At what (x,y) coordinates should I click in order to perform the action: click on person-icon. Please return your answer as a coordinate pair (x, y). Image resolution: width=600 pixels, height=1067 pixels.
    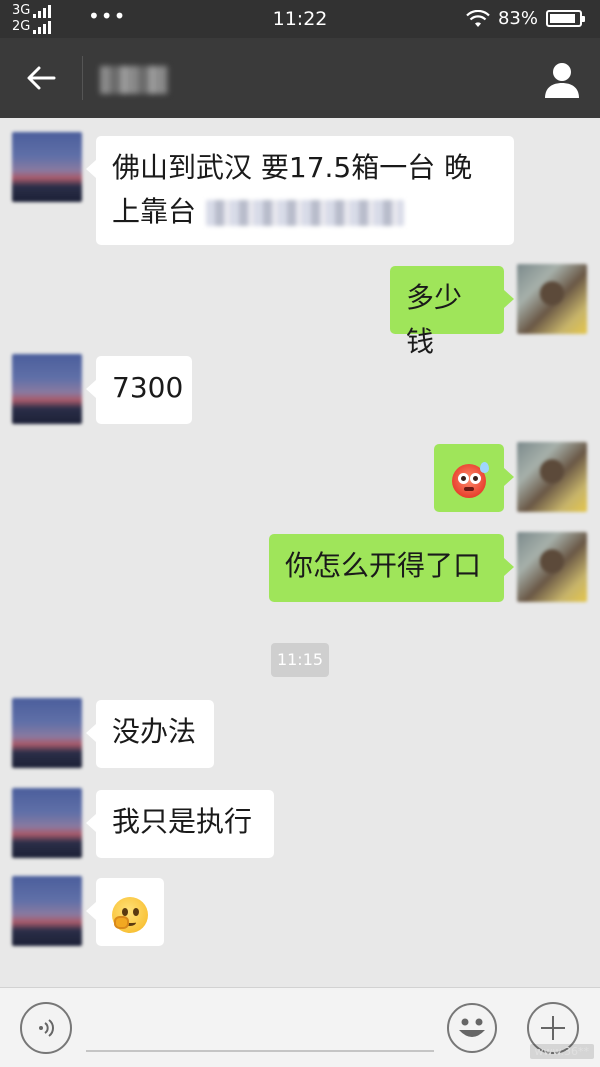
    Looking at the image, I should click on (562, 80).